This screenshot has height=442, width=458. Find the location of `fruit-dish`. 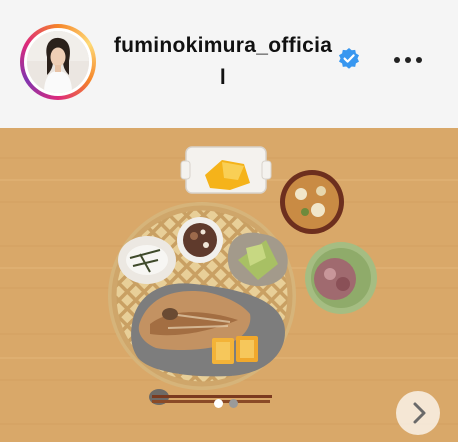

fruit-dish is located at coordinates (226, 170).